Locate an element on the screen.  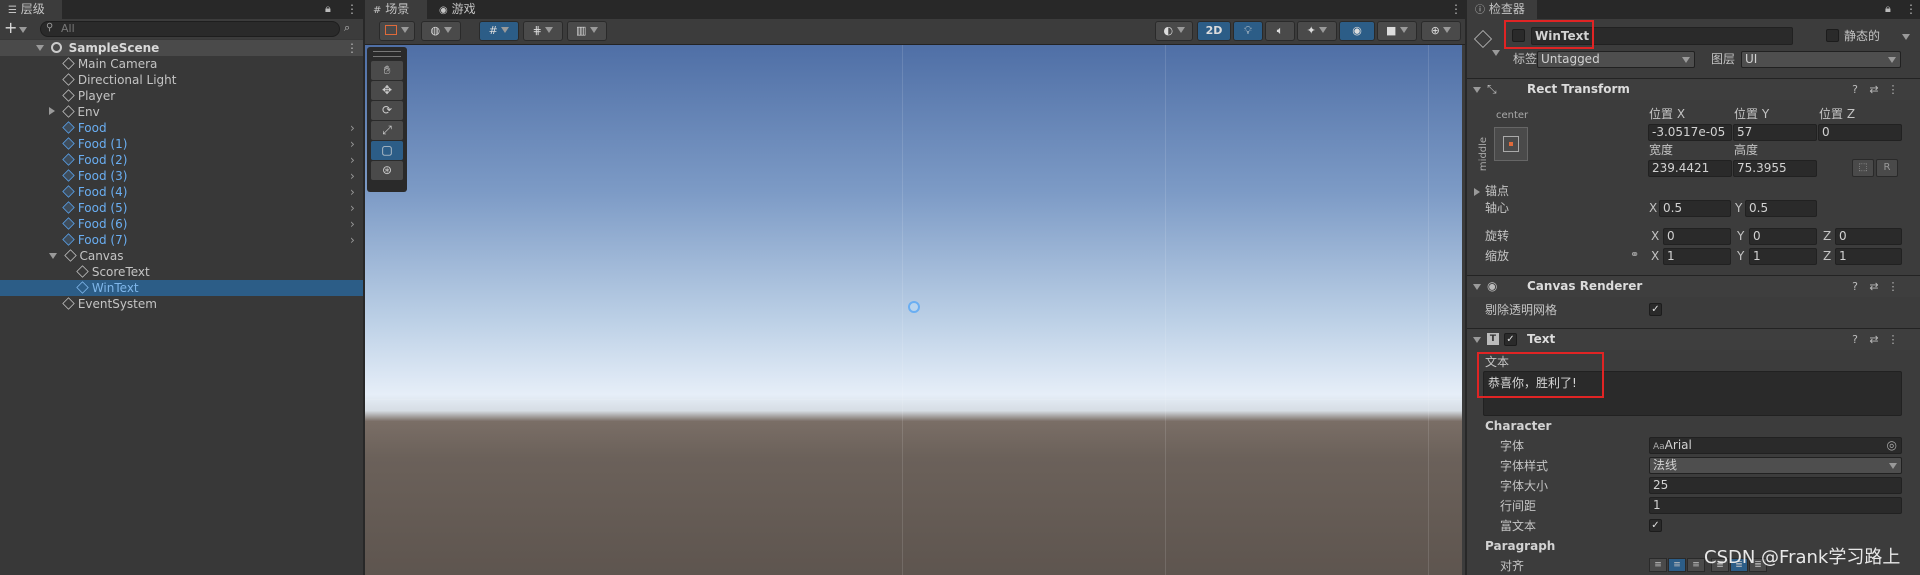
list-item: Player is located at coordinates (181, 96).